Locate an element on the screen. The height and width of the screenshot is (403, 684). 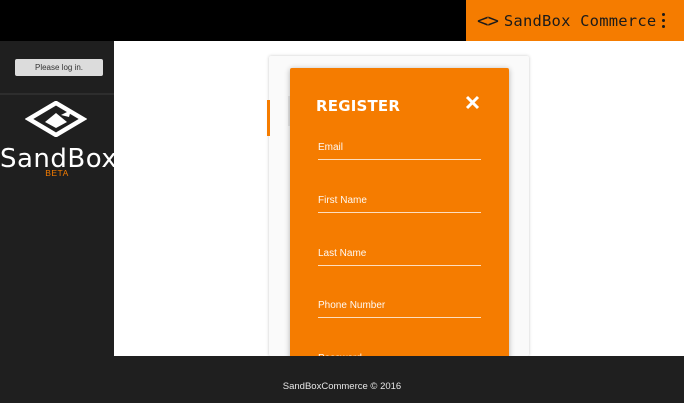
phone-field is located at coordinates (399, 305).